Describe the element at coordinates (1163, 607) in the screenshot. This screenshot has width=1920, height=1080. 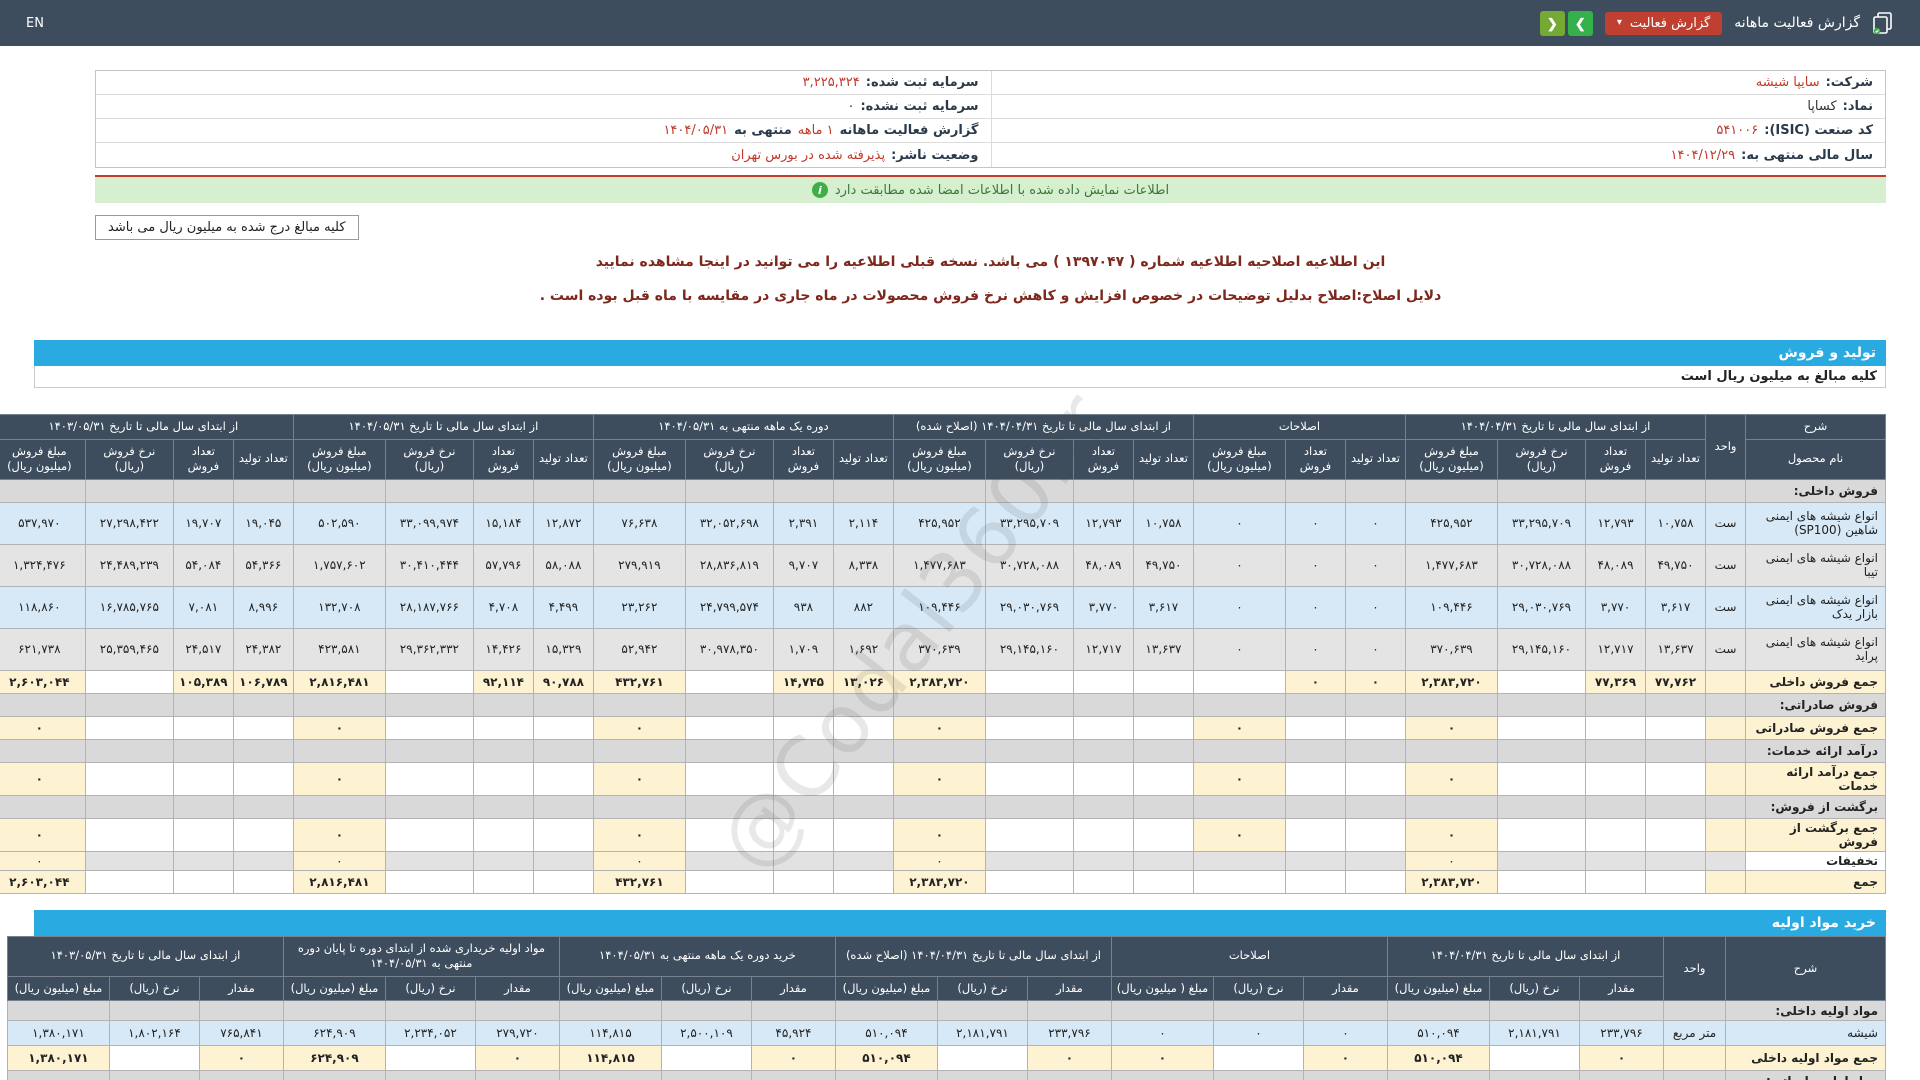
I see `cell: ۳,۶۱۷` at that location.